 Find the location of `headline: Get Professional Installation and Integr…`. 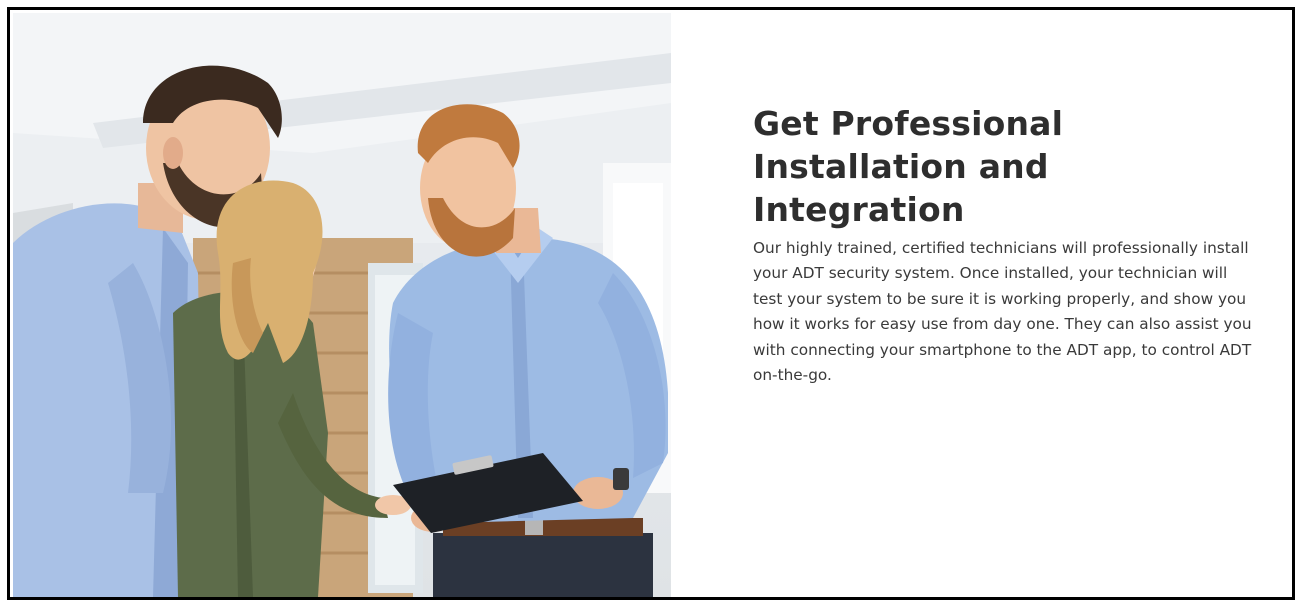

headline: Get Professional Installation and Integr… is located at coordinates (1003, 166).